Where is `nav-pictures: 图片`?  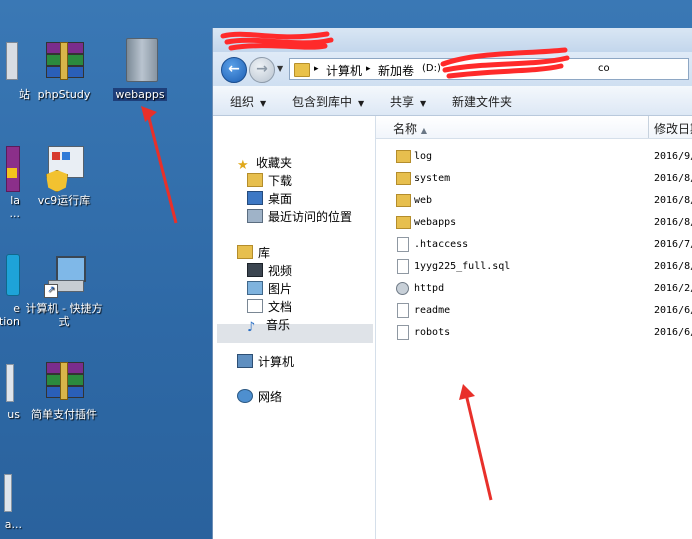 nav-pictures: 图片 is located at coordinates (269, 288).